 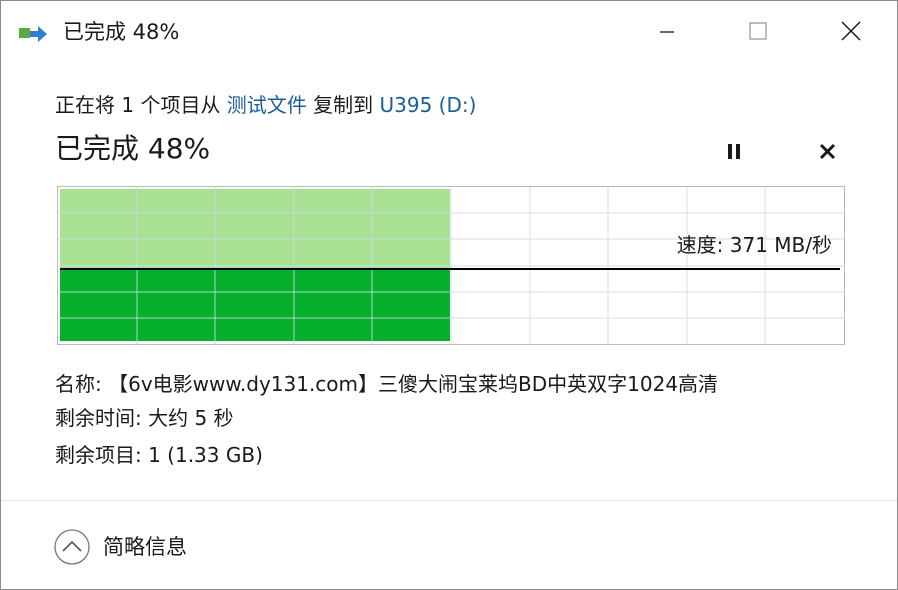 What do you see at coordinates (449, 32) in the screenshot?
I see `title-bar: 已完成 48%` at bounding box center [449, 32].